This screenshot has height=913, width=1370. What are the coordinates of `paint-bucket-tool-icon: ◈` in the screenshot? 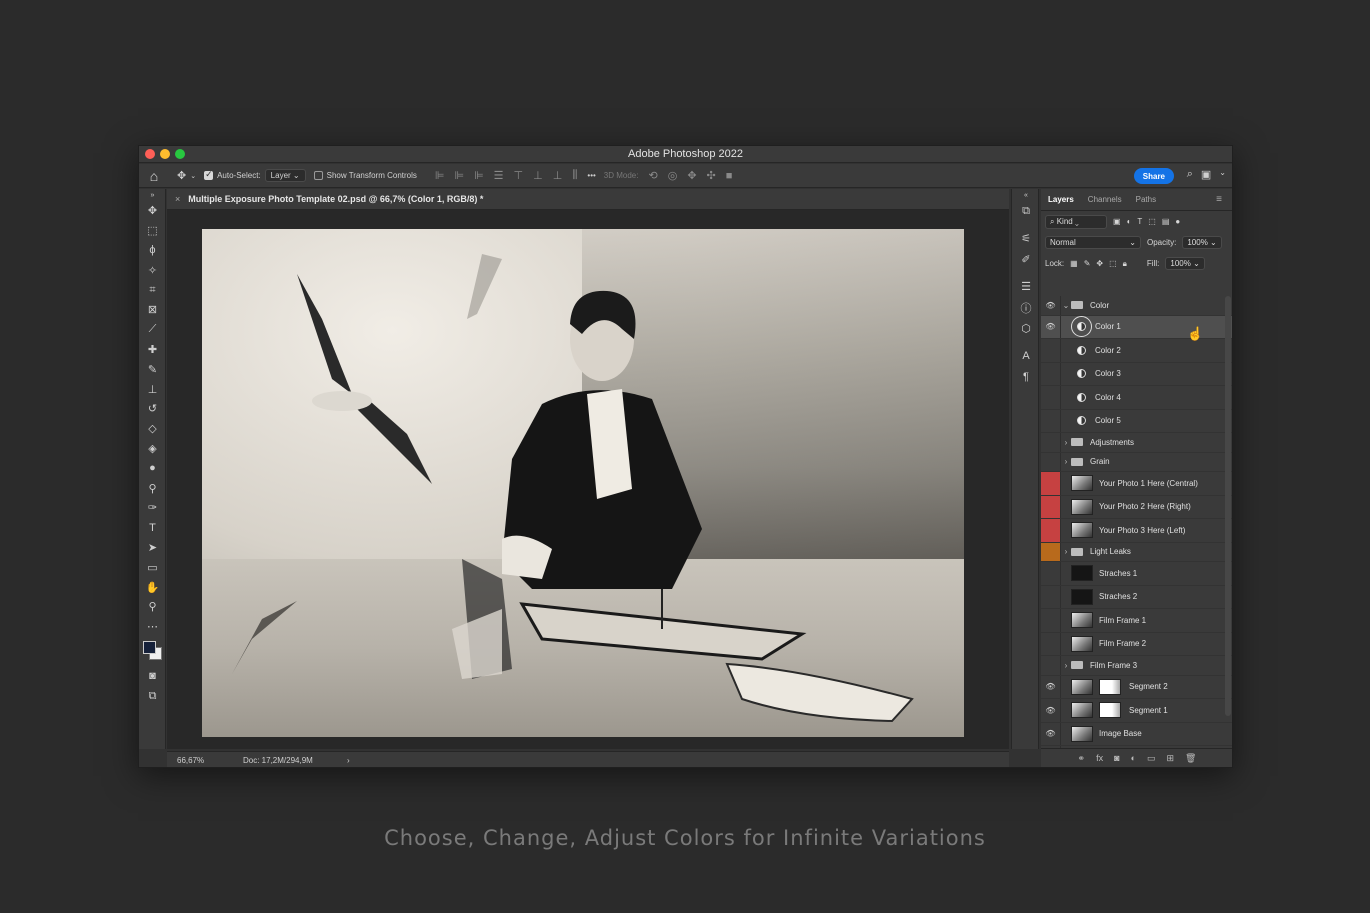 It's located at (152, 449).